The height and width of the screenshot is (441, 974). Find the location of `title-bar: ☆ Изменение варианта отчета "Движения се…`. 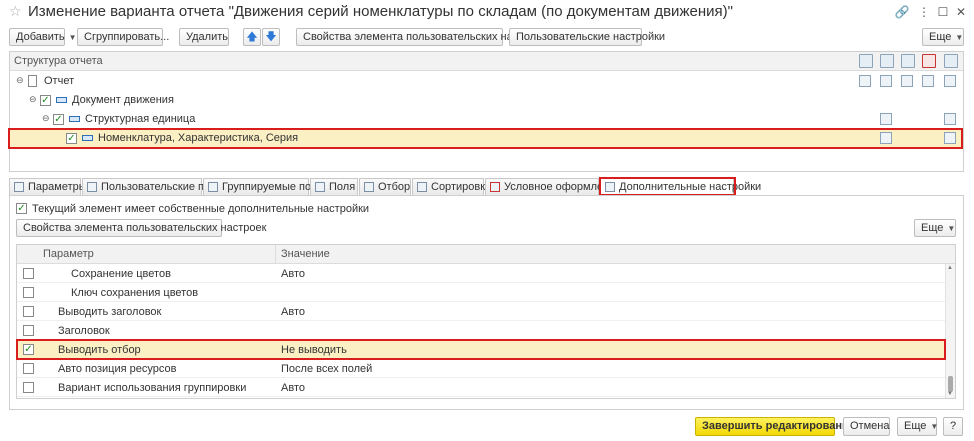

title-bar: ☆ Изменение варианта отчета "Движения се… is located at coordinates (487, 12).